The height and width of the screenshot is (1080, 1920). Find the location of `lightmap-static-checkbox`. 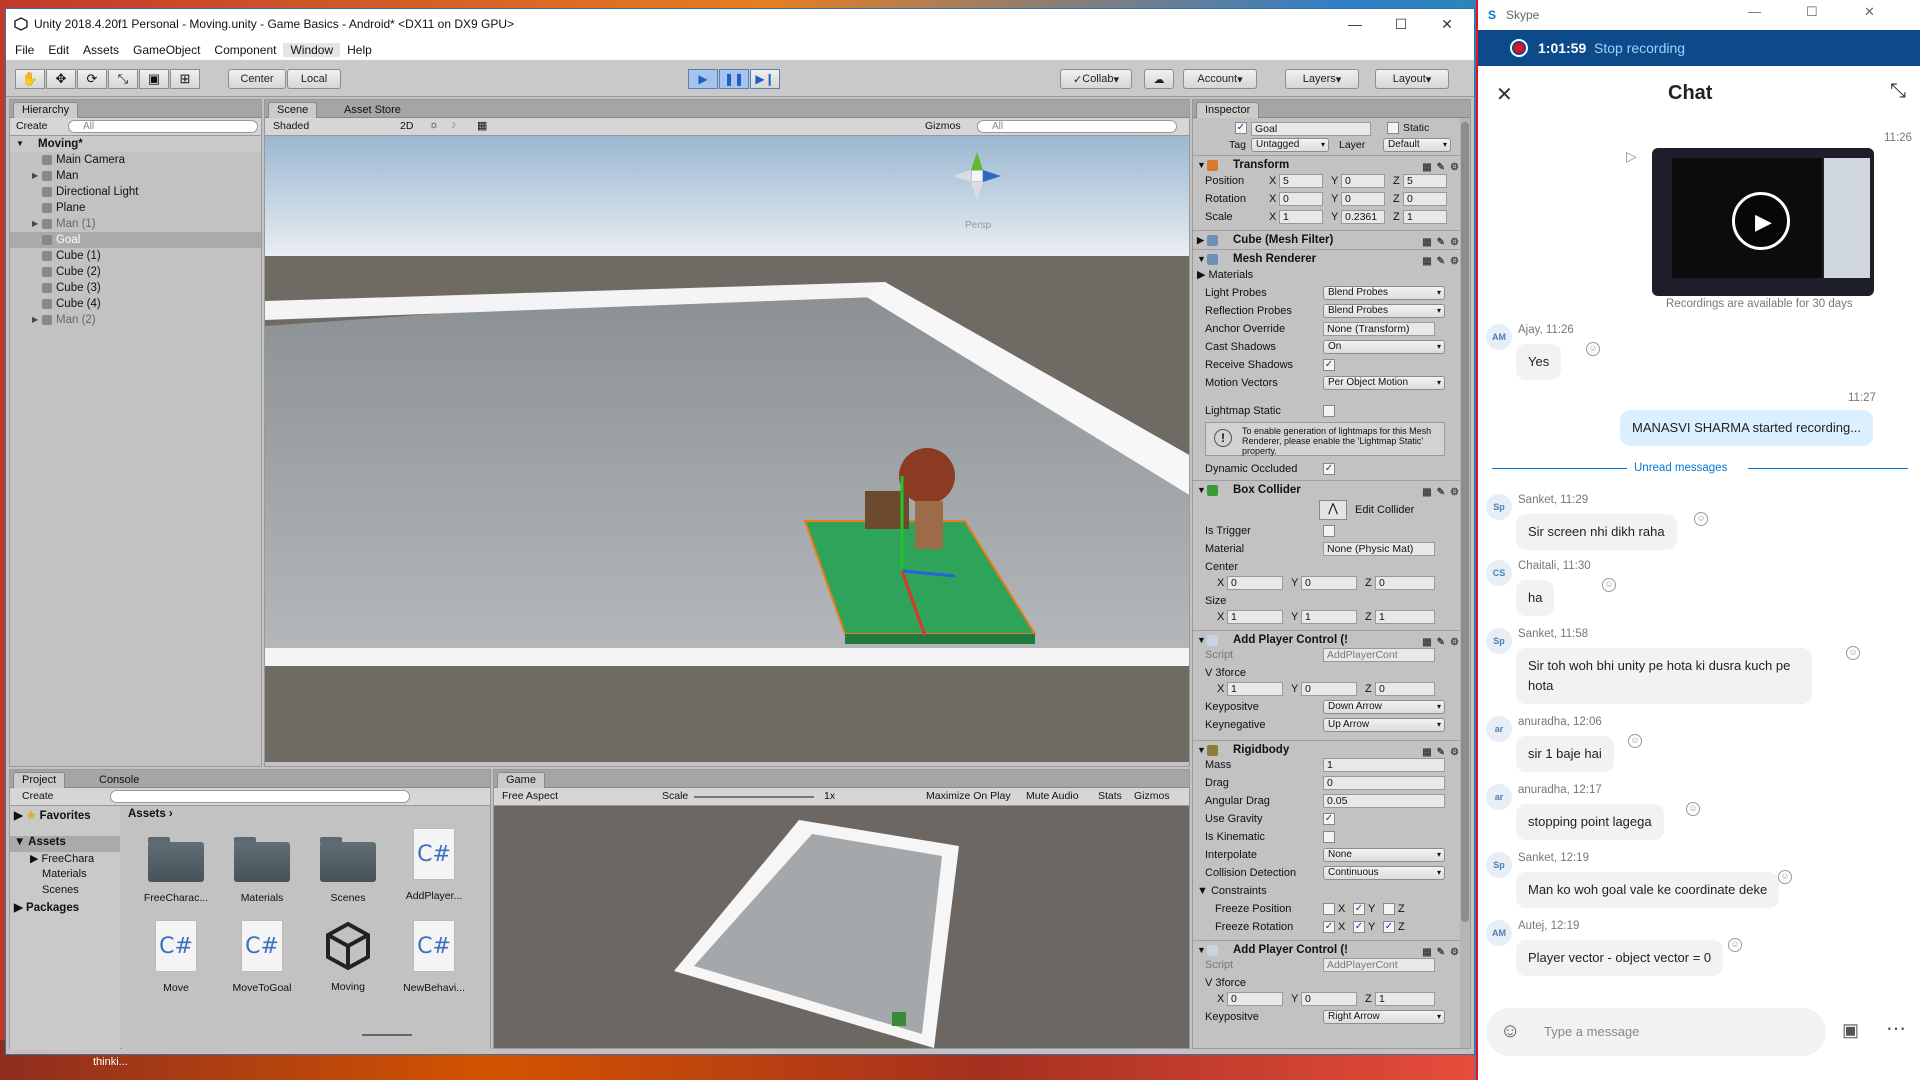

lightmap-static-checkbox is located at coordinates (1329, 411).